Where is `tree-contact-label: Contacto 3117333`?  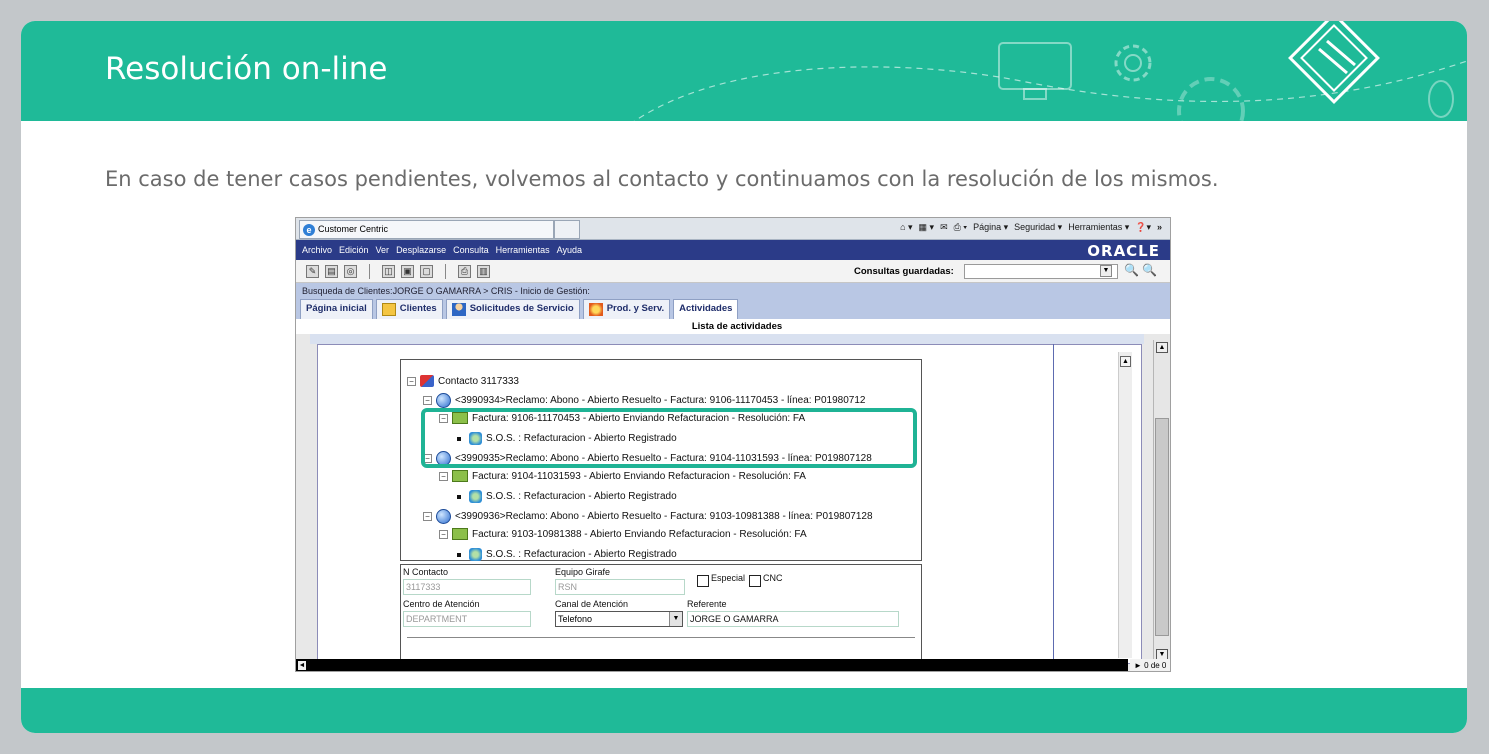
tree-contact-label: Contacto 3117333 is located at coordinates (478, 381).